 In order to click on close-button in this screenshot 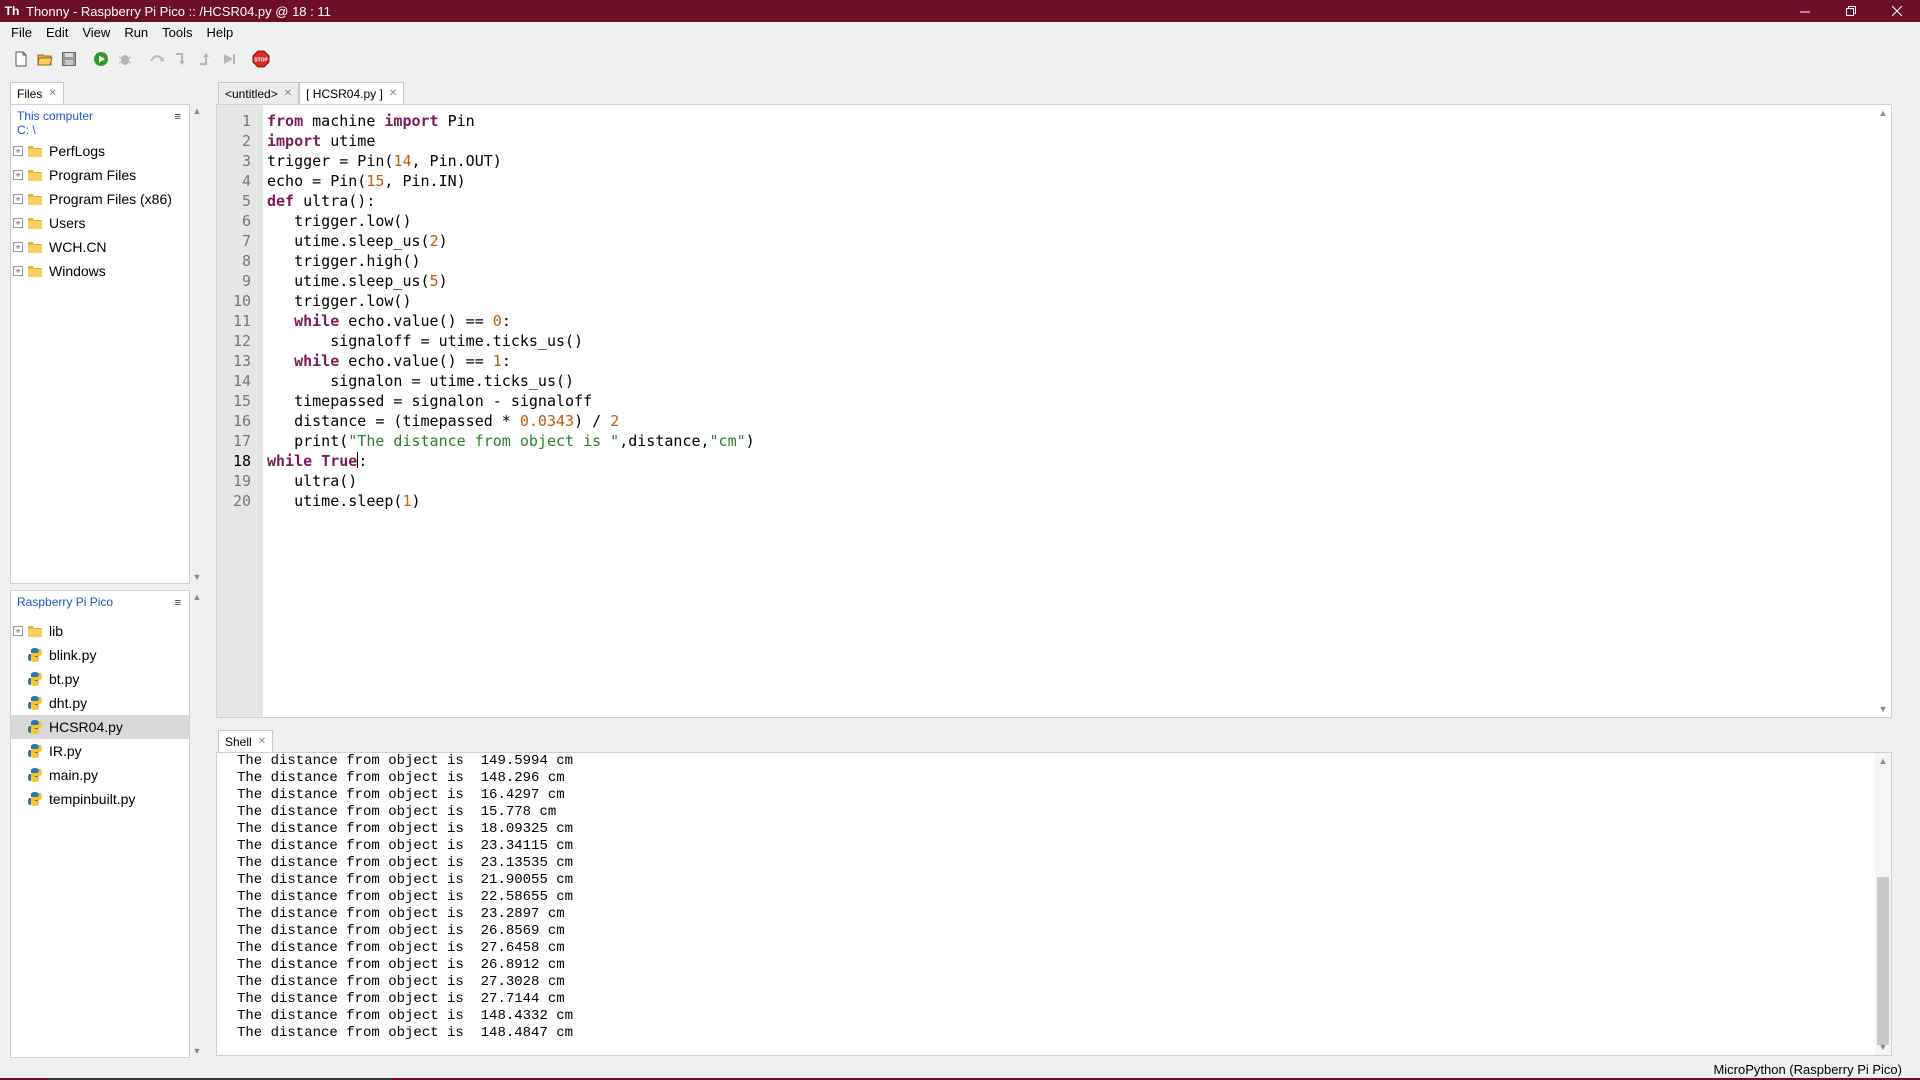, I will do `click(1897, 11)`.